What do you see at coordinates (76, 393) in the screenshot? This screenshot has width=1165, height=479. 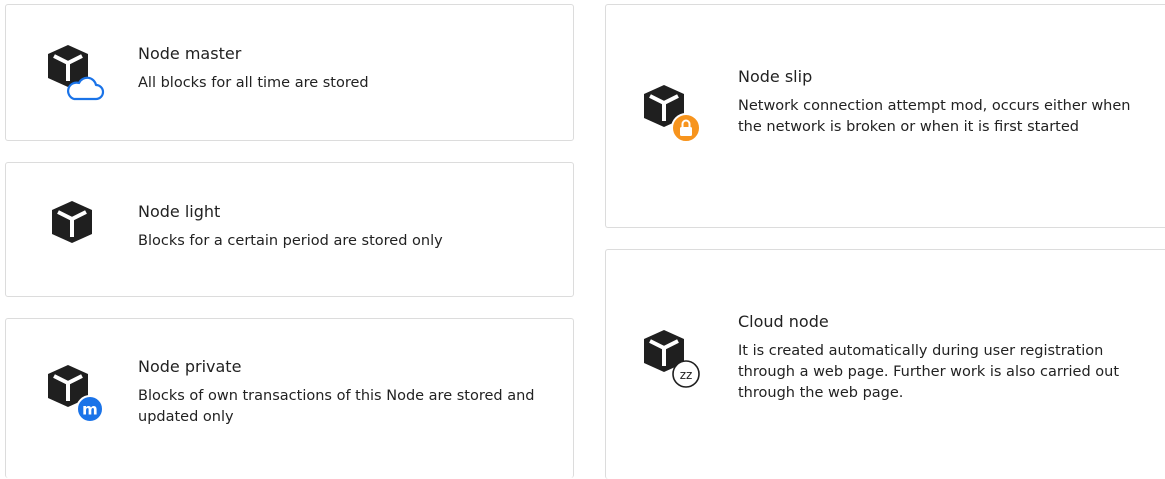 I see `cube-m-badge-icon: m` at bounding box center [76, 393].